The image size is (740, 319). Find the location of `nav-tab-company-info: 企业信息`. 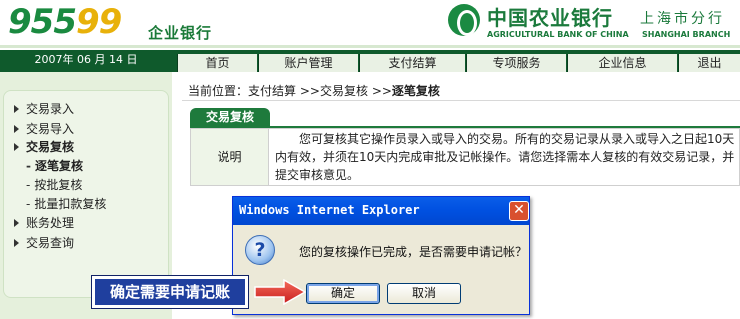

nav-tab-company-info: 企业信息 is located at coordinates (622, 63).